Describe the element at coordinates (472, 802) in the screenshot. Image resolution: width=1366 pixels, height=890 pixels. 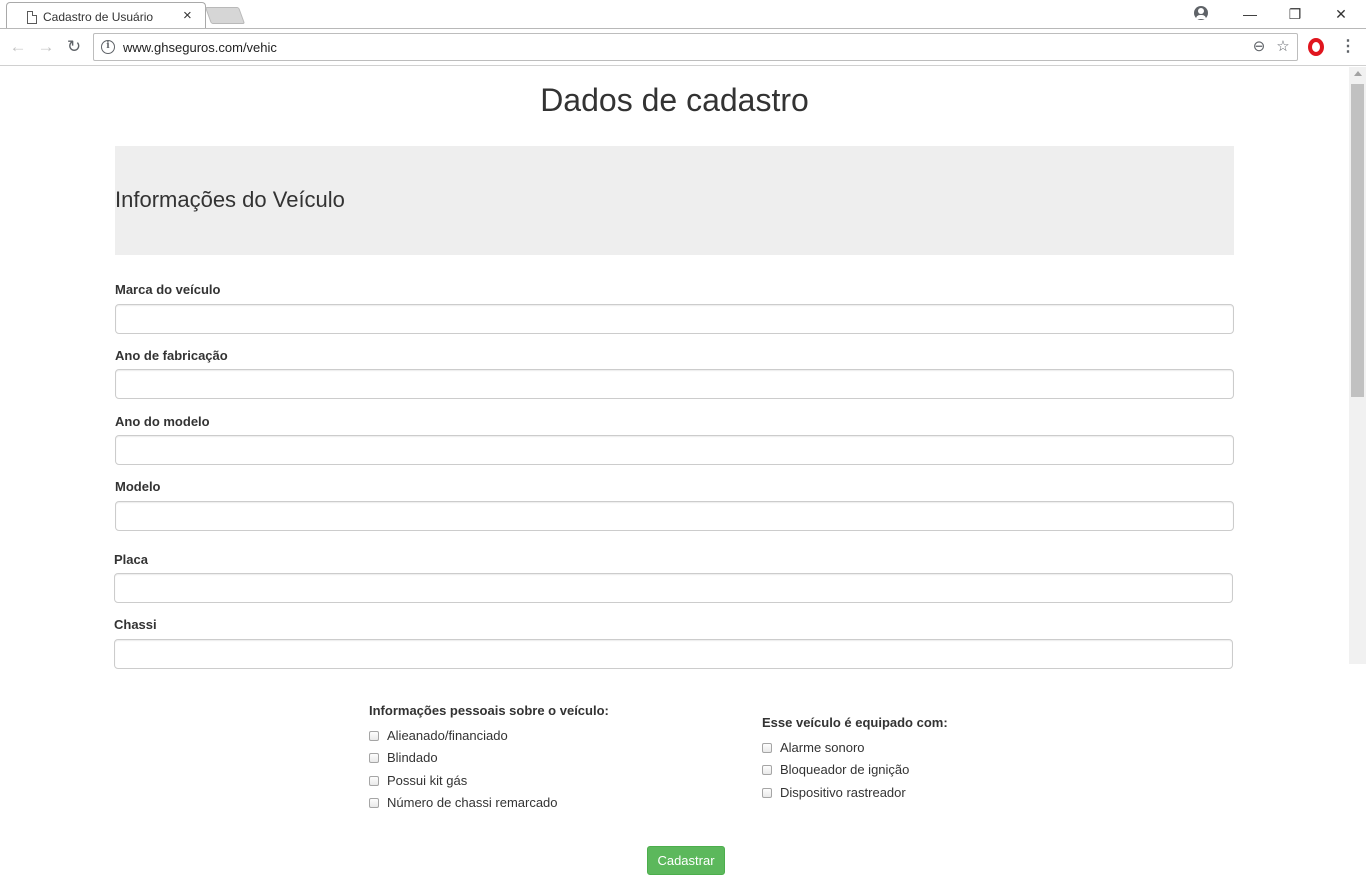
I see `checkbox-label: Número de chassi remarcado` at that location.